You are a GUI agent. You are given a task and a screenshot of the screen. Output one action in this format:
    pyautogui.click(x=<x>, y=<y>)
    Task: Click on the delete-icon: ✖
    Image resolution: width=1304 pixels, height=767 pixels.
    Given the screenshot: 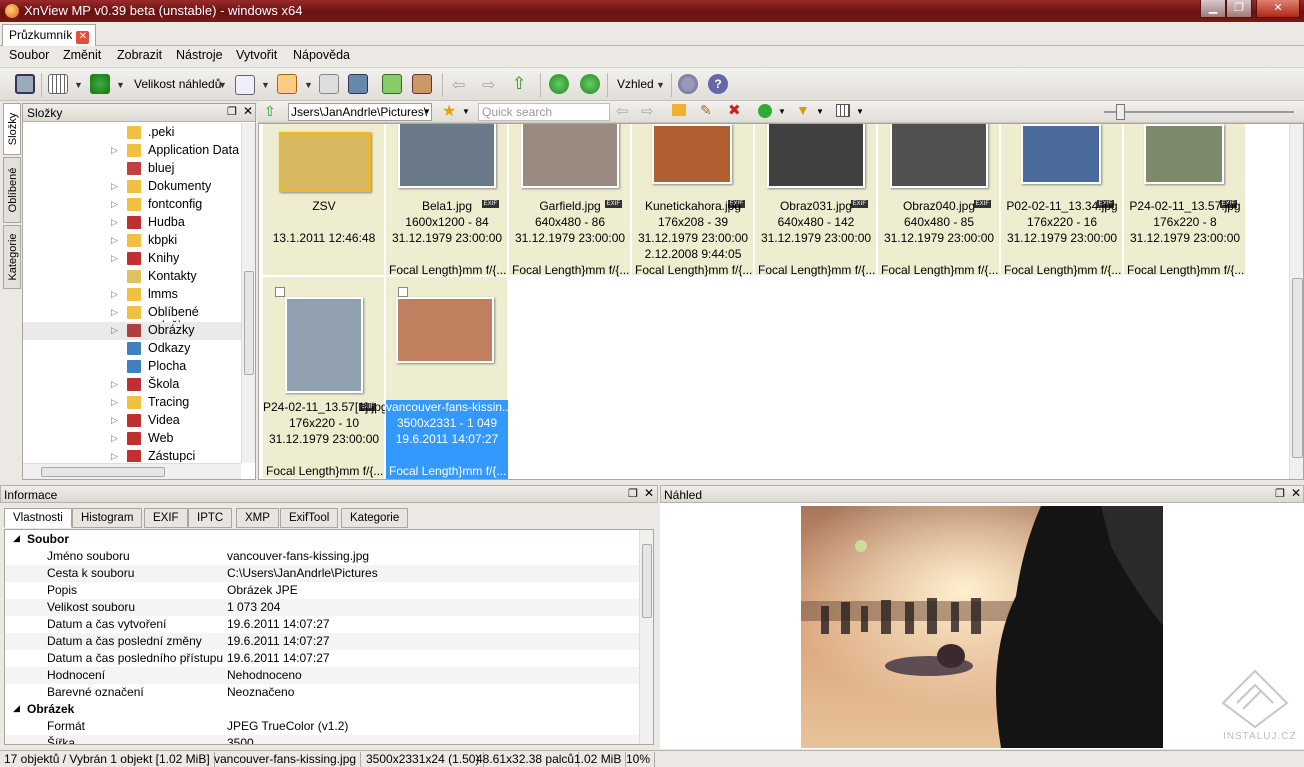 What is the action you would take?
    pyautogui.click(x=734, y=110)
    